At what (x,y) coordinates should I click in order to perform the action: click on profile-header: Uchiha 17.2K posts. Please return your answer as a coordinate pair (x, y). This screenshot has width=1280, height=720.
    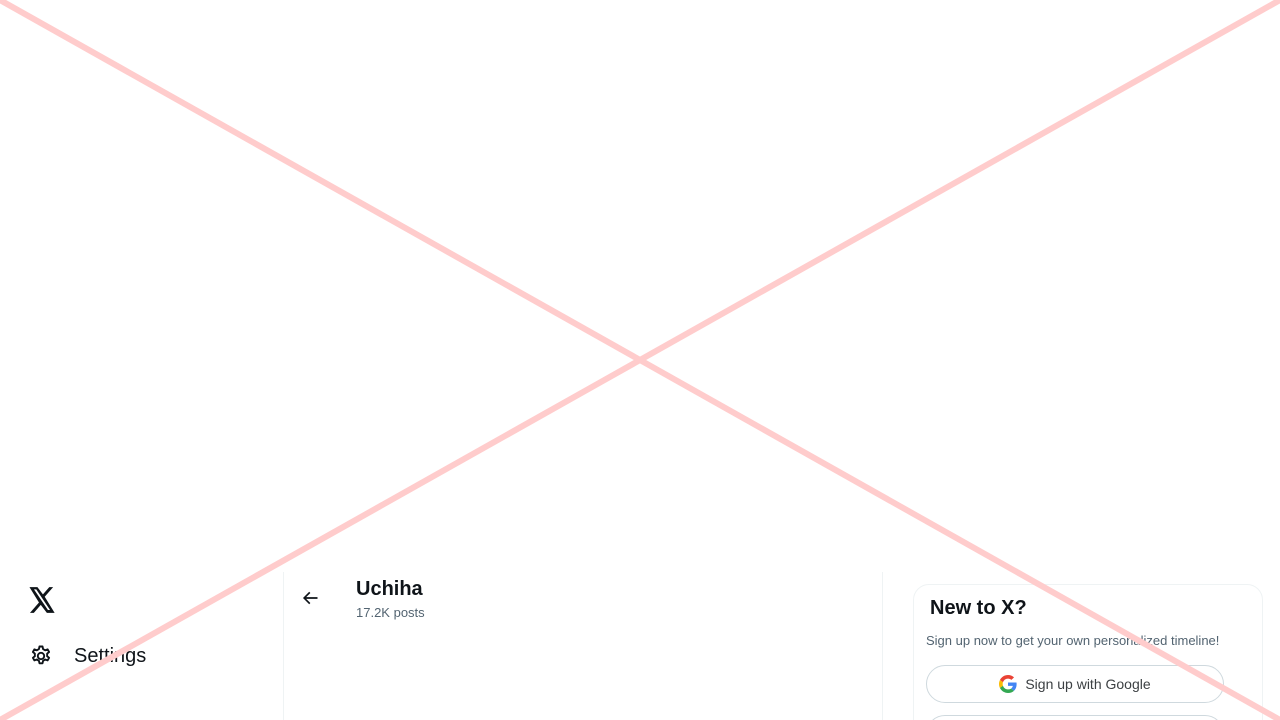
    Looking at the image, I should click on (583, 602).